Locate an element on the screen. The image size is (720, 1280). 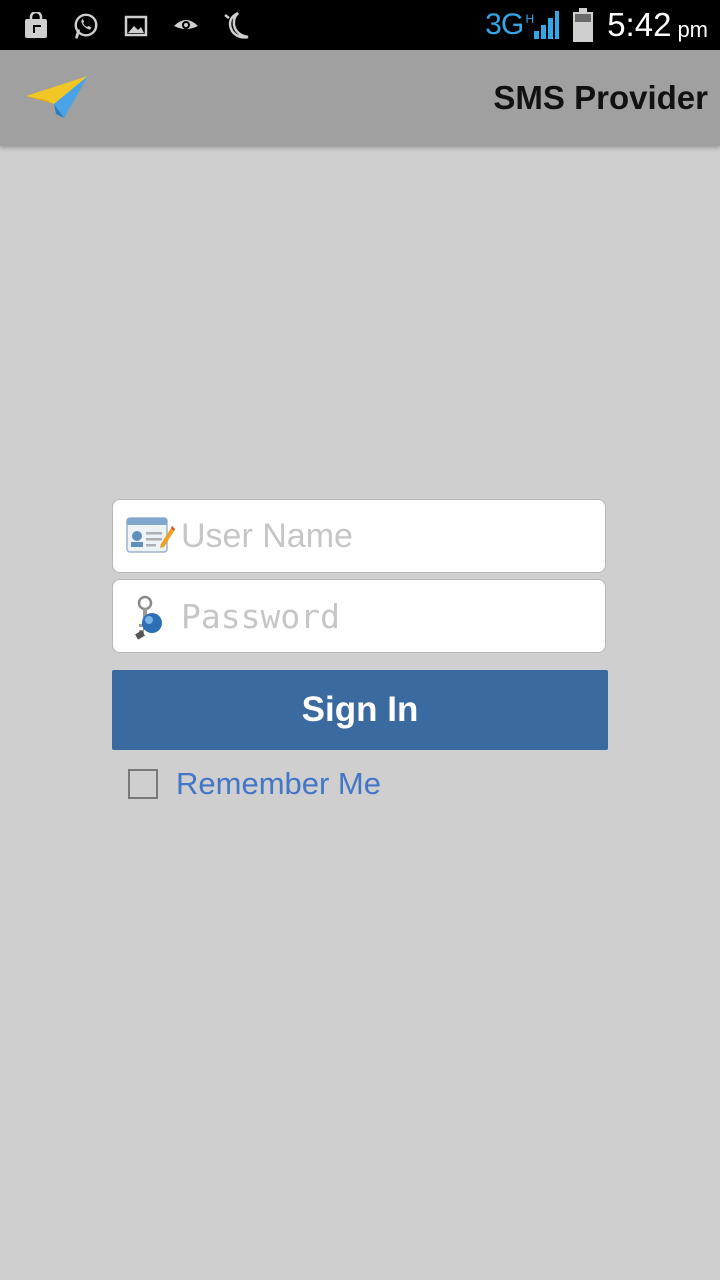
username-field is located at coordinates (359, 536).